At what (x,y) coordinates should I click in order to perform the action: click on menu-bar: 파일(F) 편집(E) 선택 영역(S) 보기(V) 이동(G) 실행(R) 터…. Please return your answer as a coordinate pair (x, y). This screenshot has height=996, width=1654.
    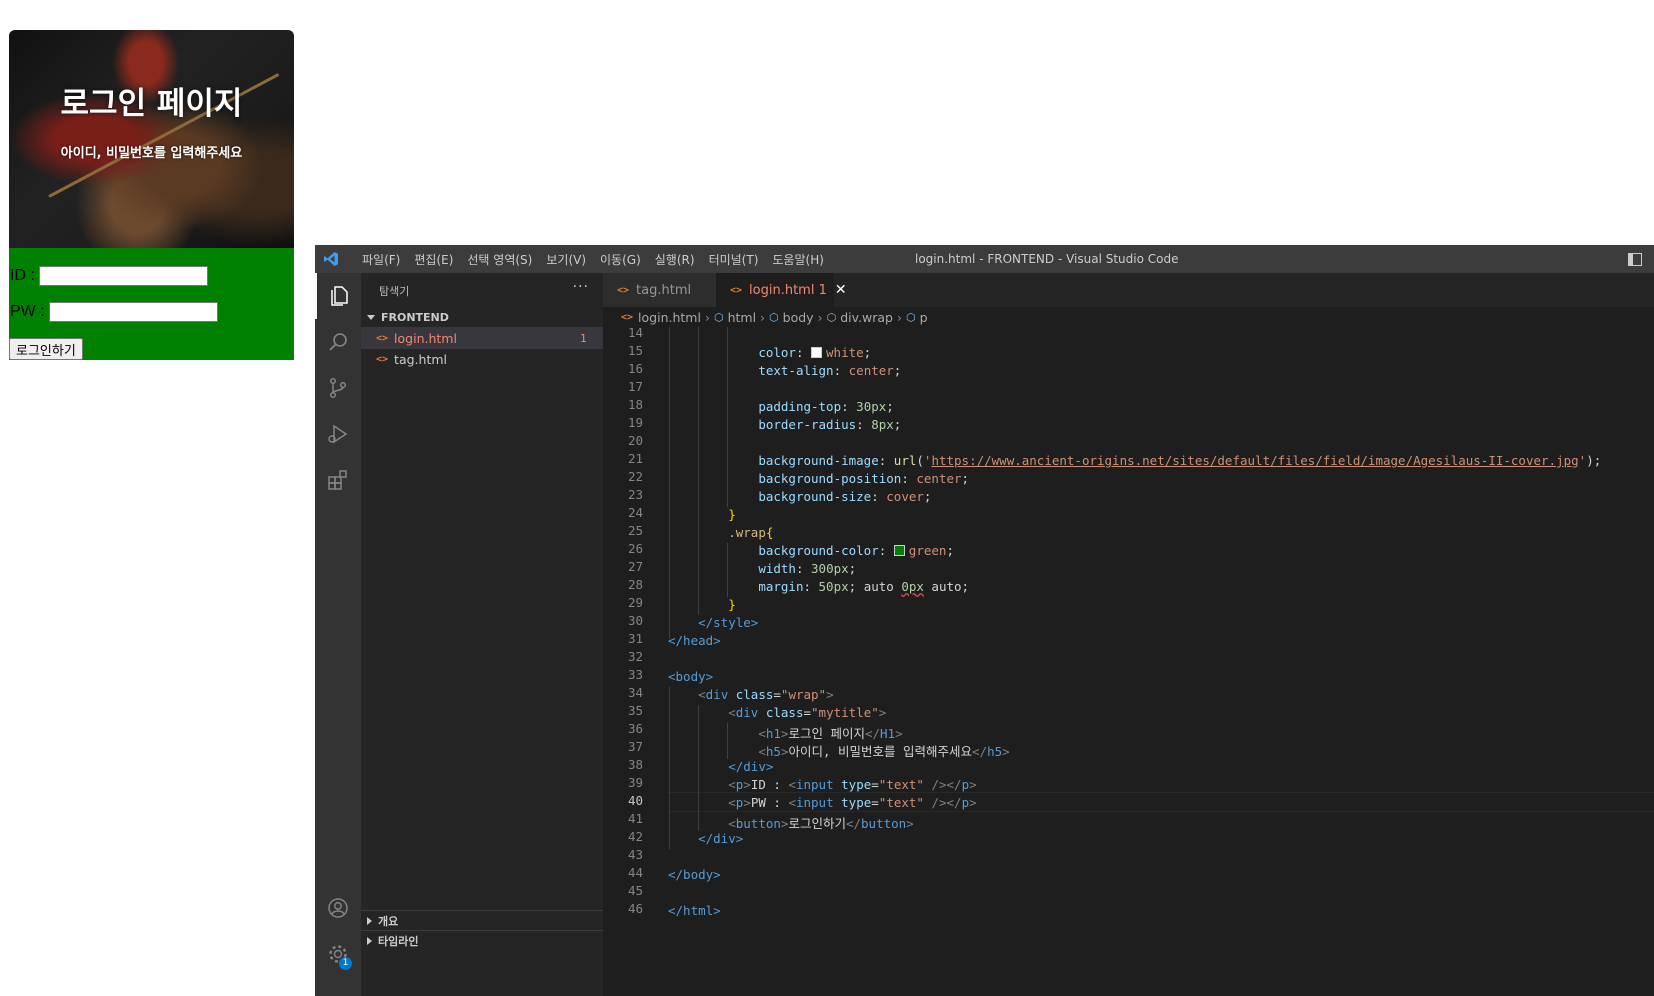
    Looking at the image, I should click on (593, 259).